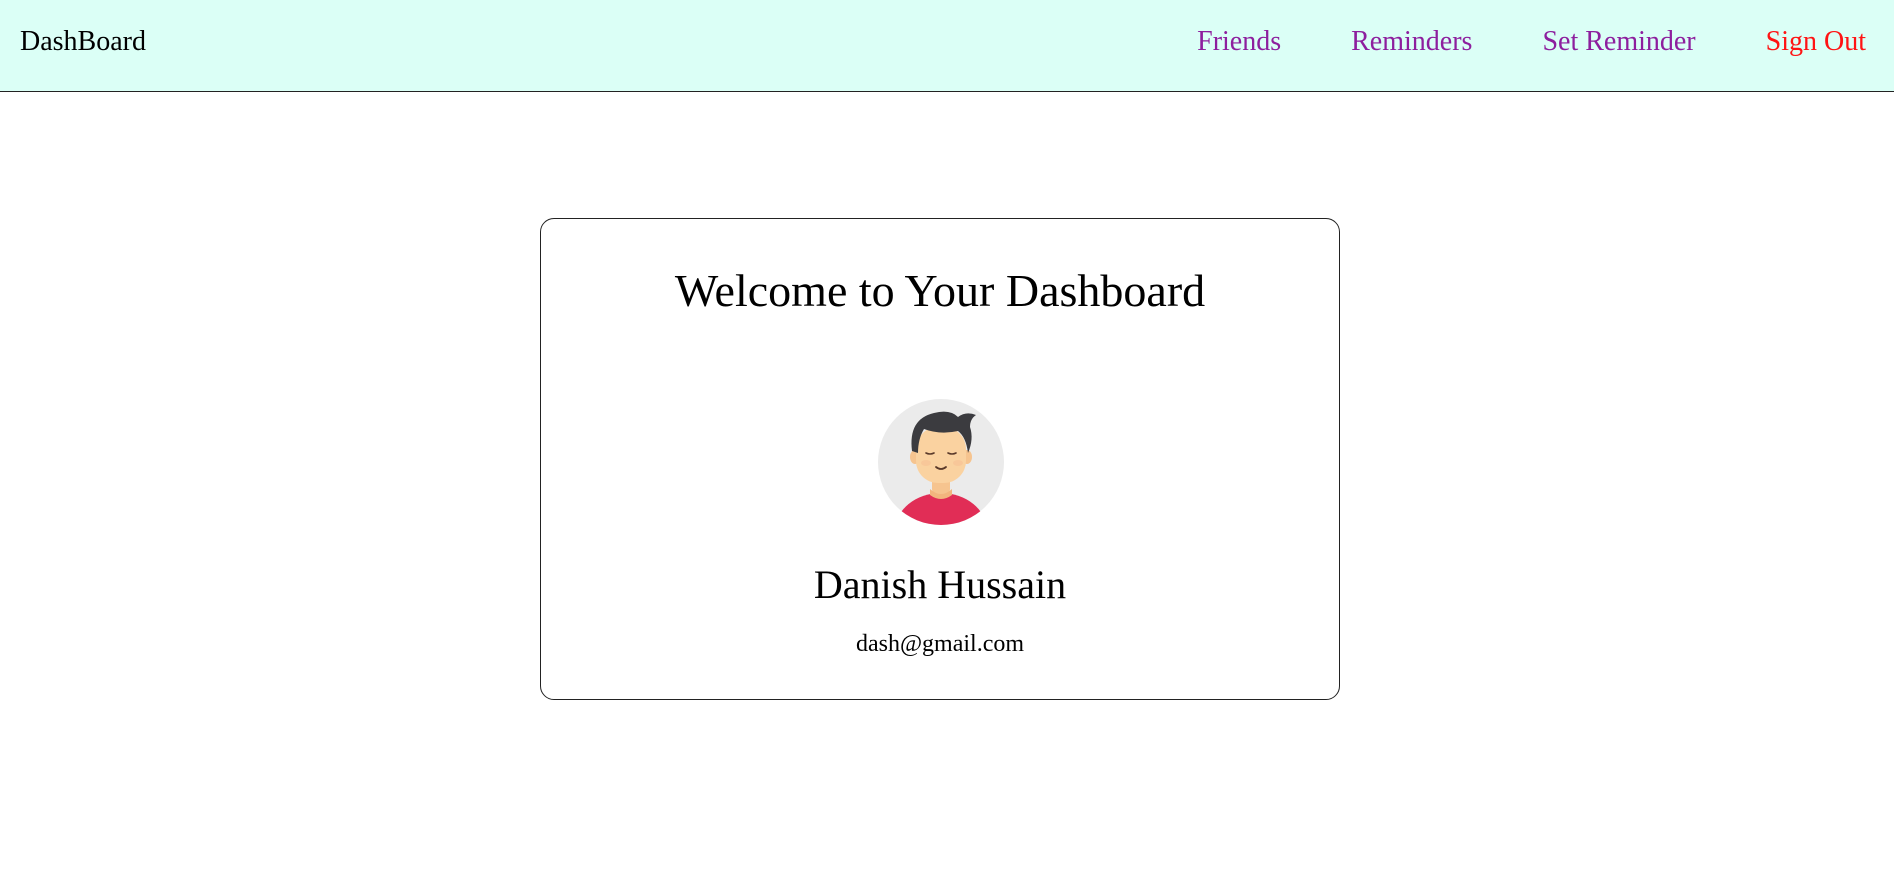 This screenshot has height=896, width=1894. What do you see at coordinates (941, 462) in the screenshot?
I see `user-avatar-icon` at bounding box center [941, 462].